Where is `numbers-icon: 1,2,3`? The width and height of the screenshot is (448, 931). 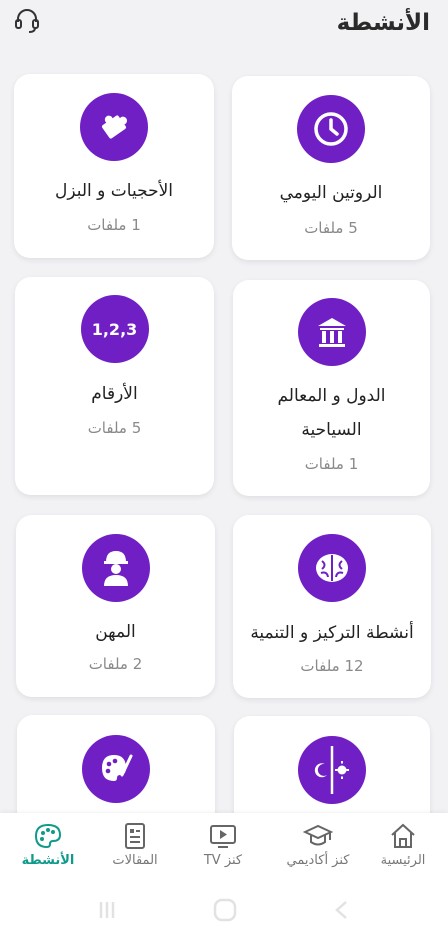
numbers-icon: 1,2,3 is located at coordinates (114, 329).